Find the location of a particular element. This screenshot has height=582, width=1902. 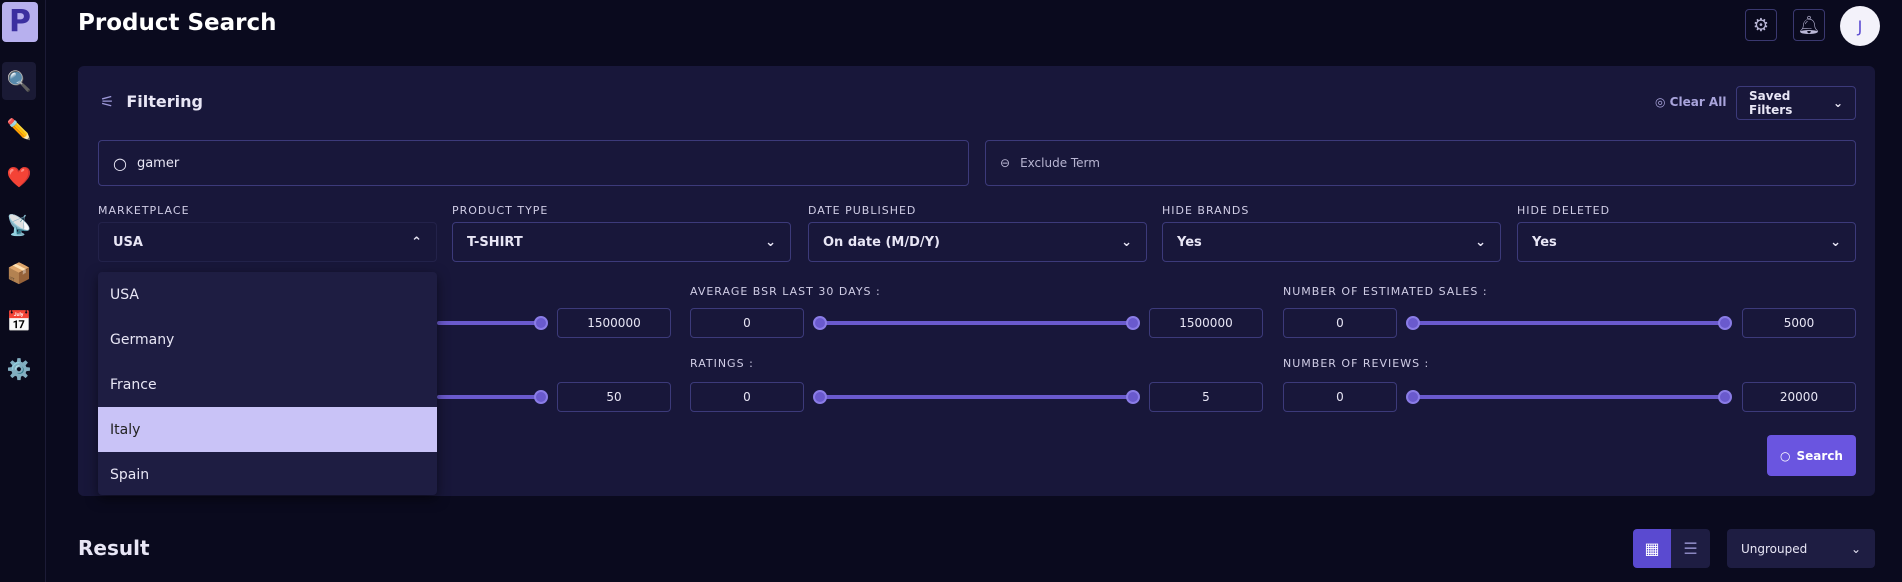

select-value: USA is located at coordinates (128, 242).